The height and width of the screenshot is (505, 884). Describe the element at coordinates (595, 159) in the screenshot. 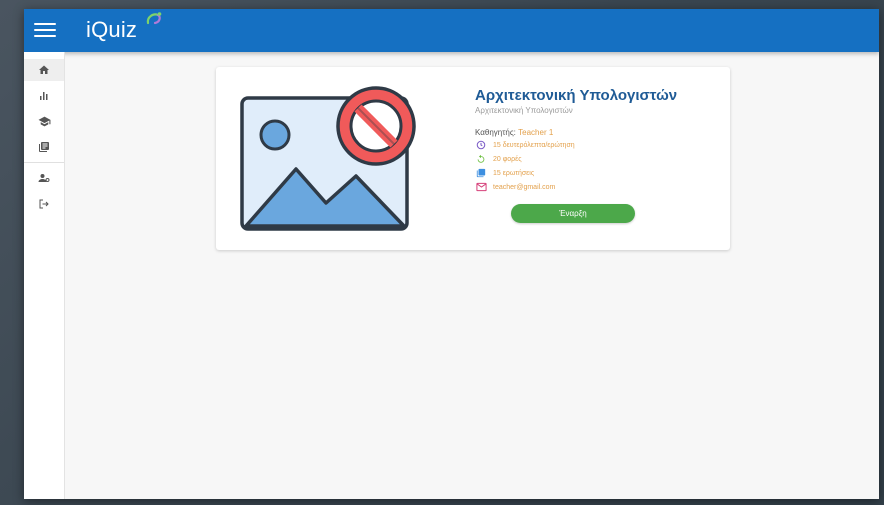

I see `attempts-row: 20 φορές` at that location.